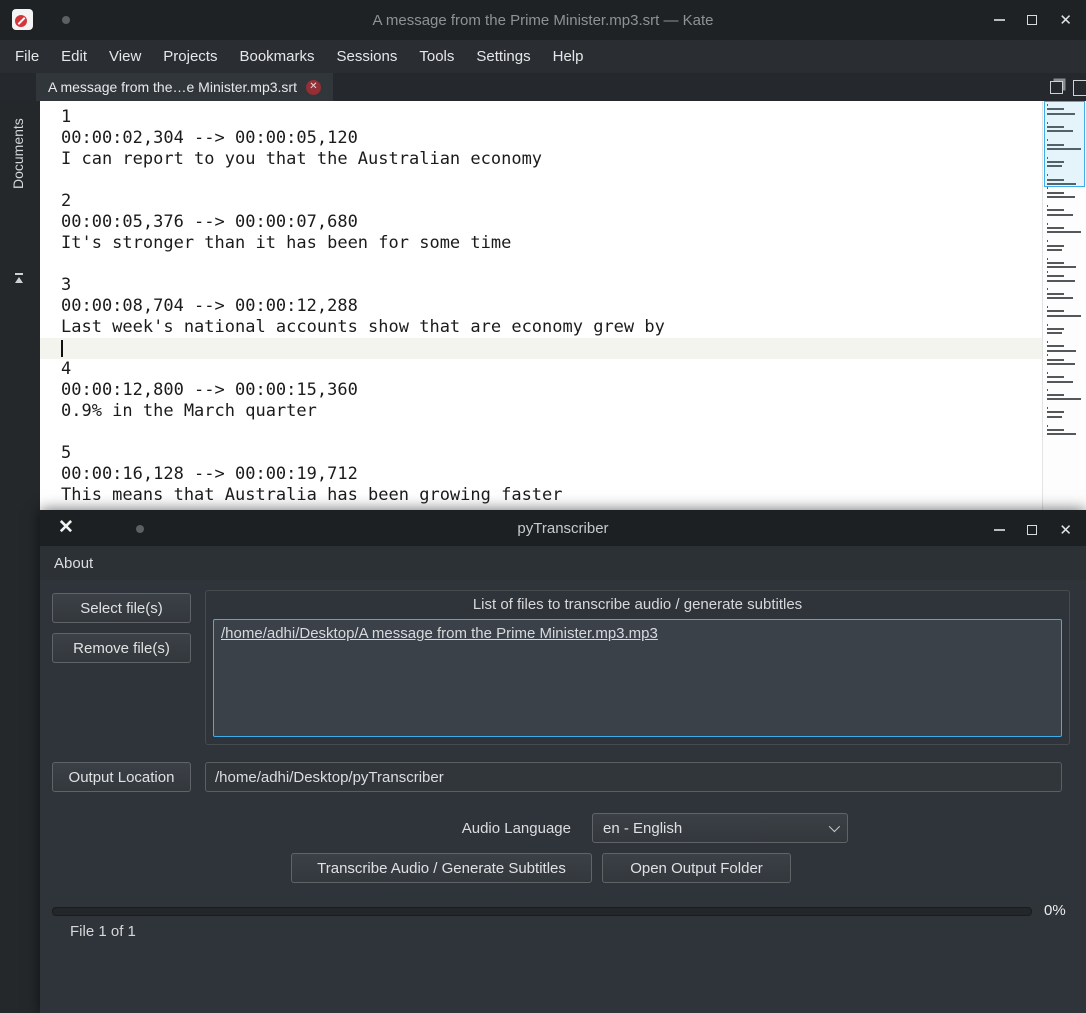 This screenshot has width=1086, height=1013. I want to click on audio-language-label: Audio Language, so click(516, 828).